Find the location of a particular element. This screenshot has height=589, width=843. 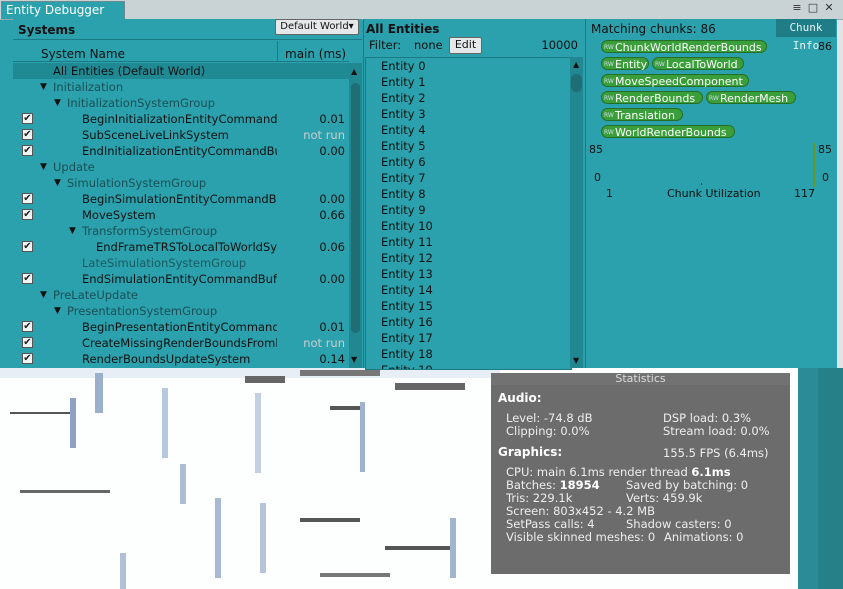

system-name: Initialization is located at coordinates (88, 87).